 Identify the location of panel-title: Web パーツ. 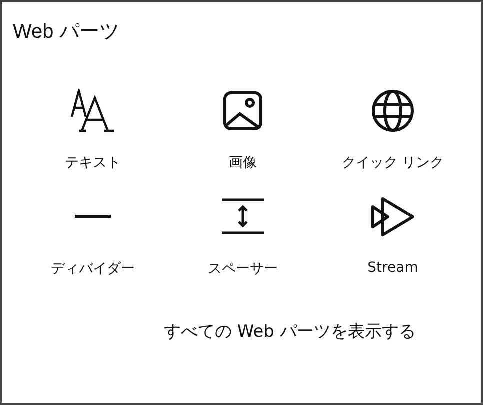
(66, 32).